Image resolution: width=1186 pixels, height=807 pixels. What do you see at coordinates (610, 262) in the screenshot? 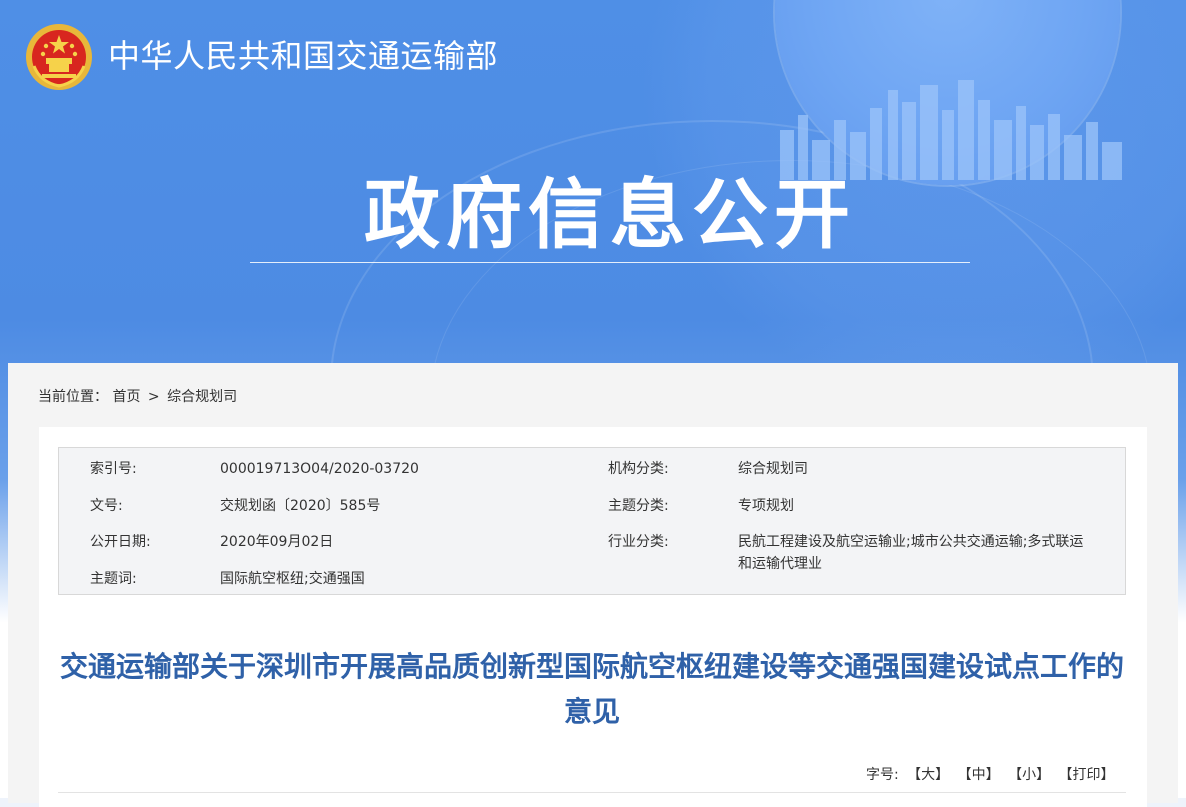
I see `title-underline` at bounding box center [610, 262].